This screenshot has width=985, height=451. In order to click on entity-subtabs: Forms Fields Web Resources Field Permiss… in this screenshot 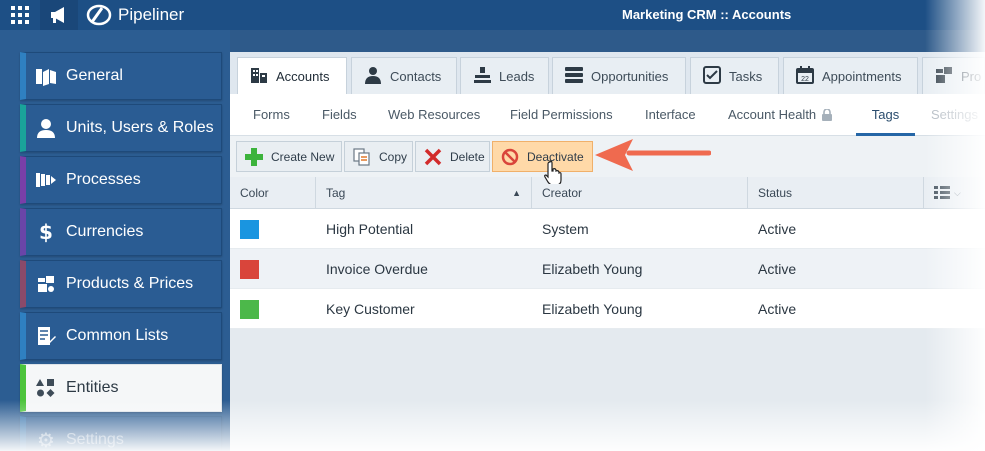, I will do `click(607, 115)`.